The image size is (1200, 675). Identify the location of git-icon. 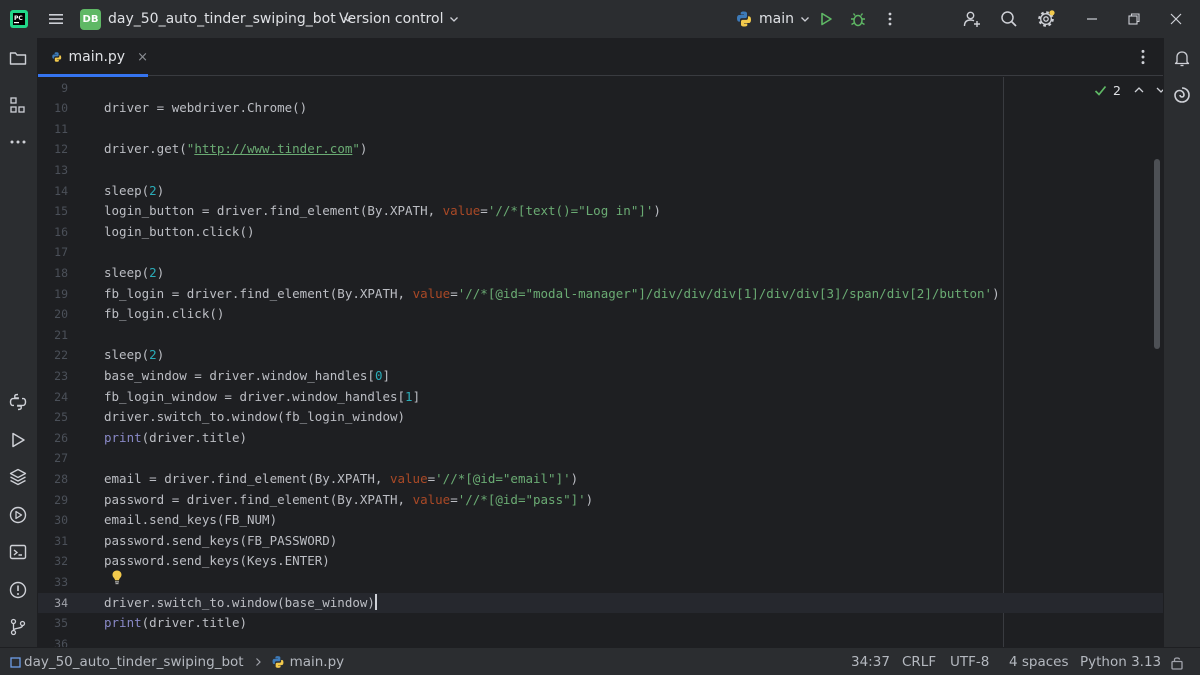
(18, 627).